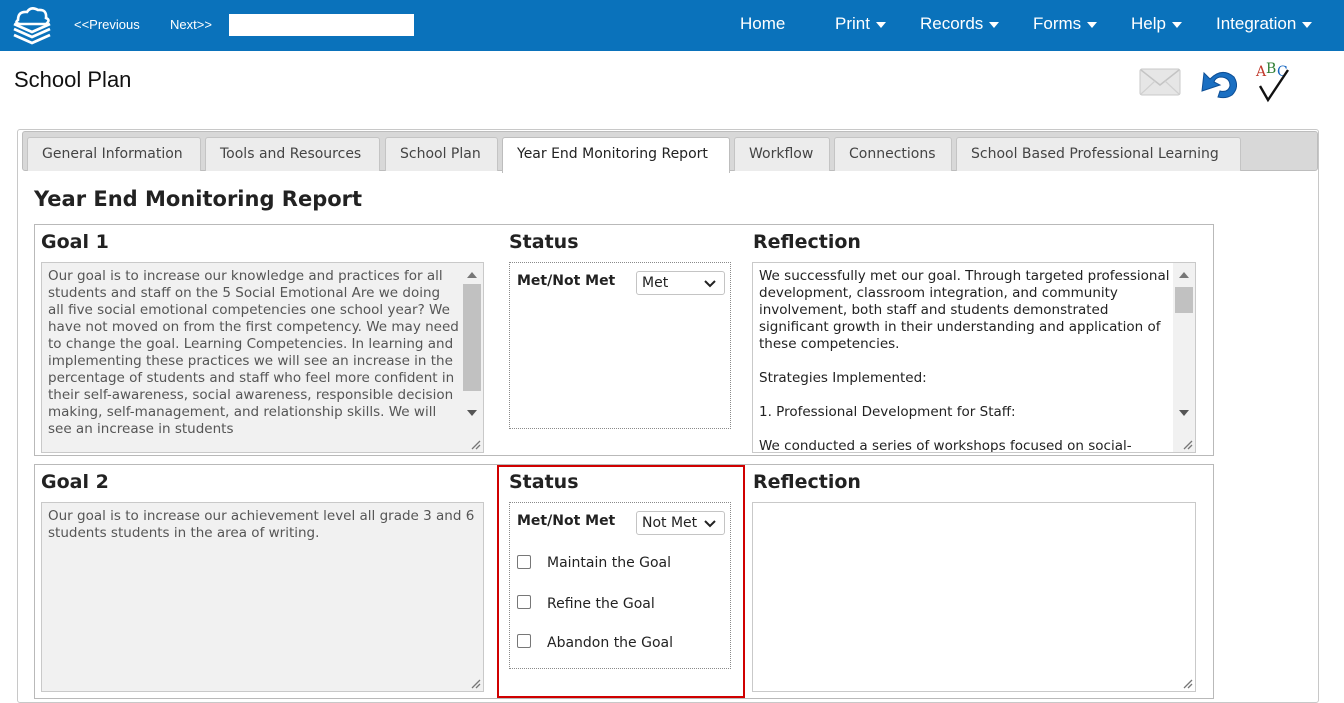 This screenshot has width=1344, height=703. Describe the element at coordinates (1220, 82) in the screenshot. I see `undo-arrow-icon` at that location.